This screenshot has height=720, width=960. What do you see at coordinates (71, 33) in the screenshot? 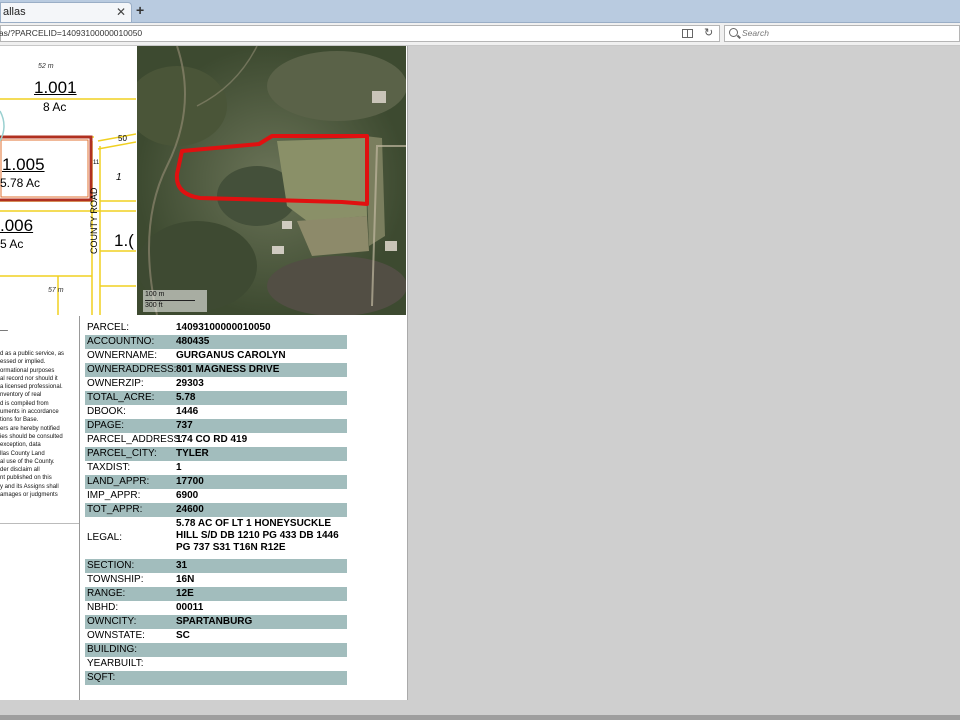
I see `url-text: las/?PARCELID=14093100000010050` at bounding box center [71, 33].